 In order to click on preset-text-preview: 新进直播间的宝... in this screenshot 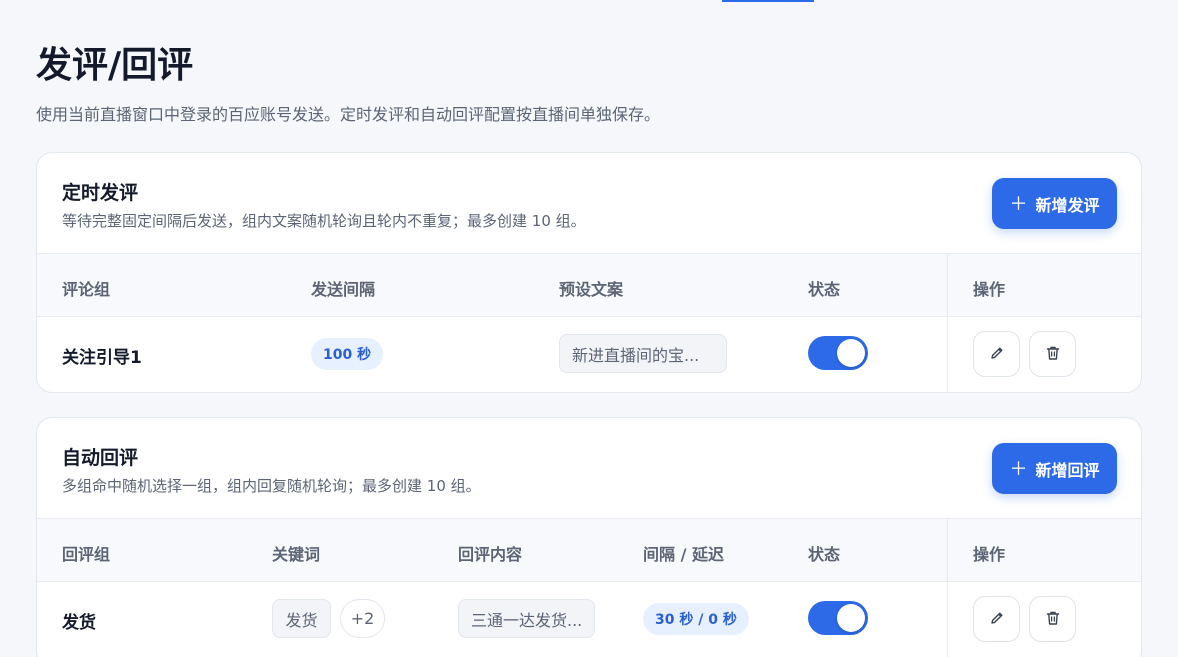, I will do `click(643, 353)`.